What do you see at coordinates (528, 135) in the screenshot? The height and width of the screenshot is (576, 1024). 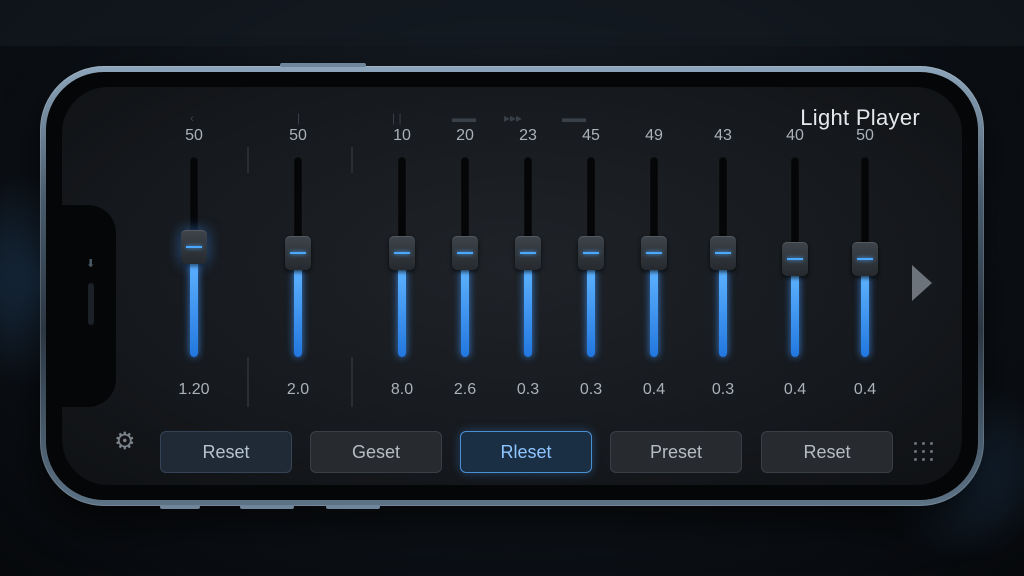 I see `band-gain-value: 23` at bounding box center [528, 135].